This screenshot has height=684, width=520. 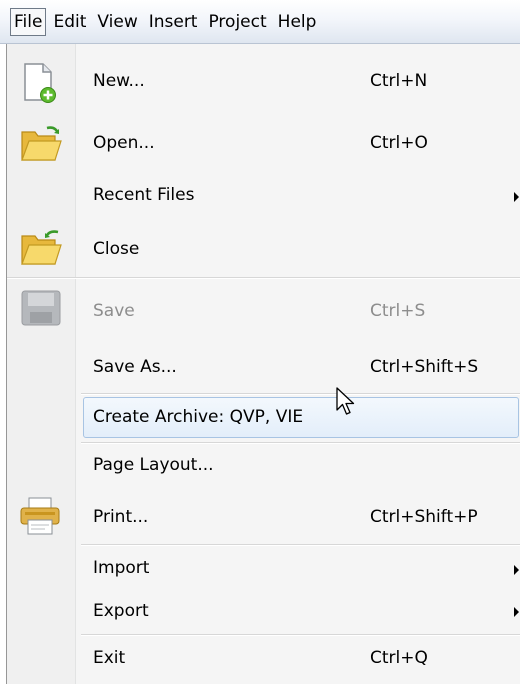 What do you see at coordinates (399, 81) in the screenshot?
I see `menu-item-shortcut: Ctrl+N` at bounding box center [399, 81].